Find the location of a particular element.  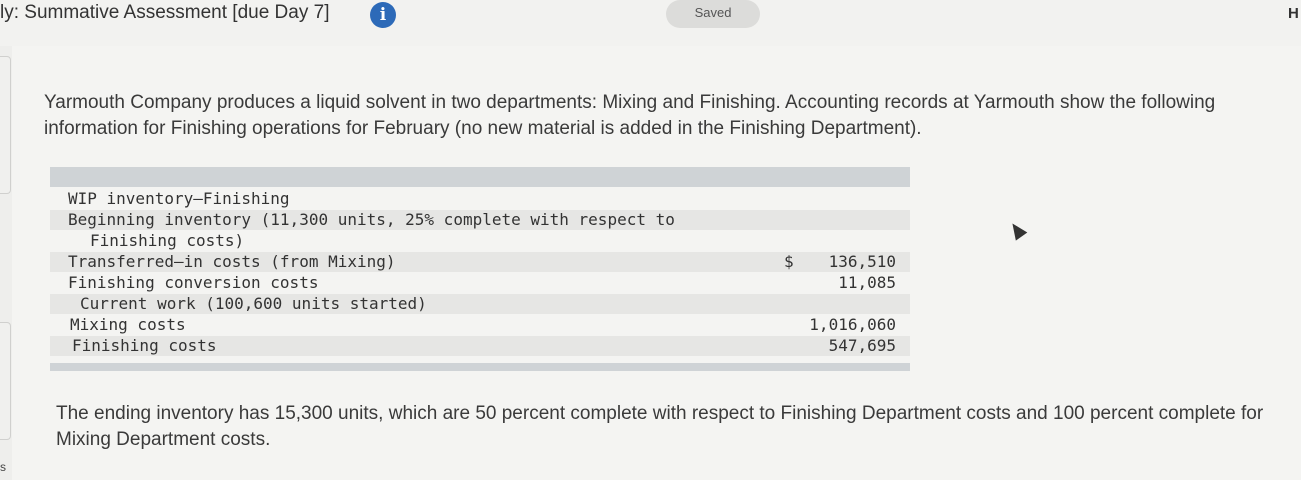

row-label: Finishing costs) is located at coordinates (167, 240).